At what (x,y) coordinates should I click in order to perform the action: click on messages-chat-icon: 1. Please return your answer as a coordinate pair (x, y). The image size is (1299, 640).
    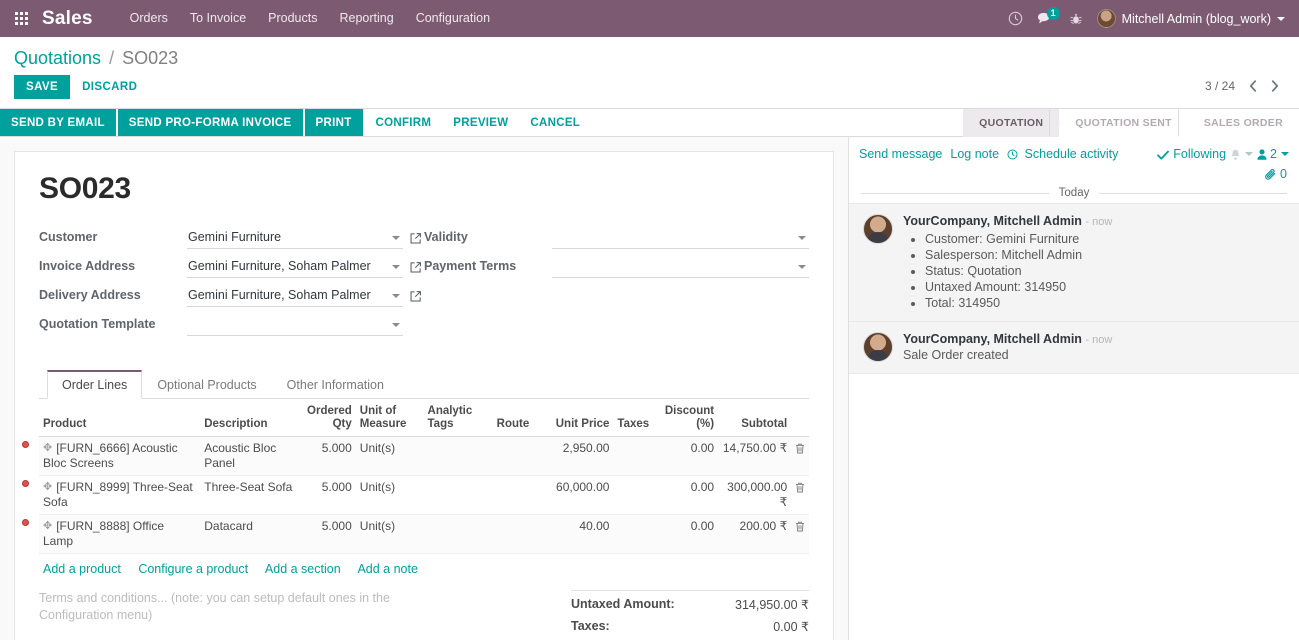
    Looking at the image, I should click on (1046, 18).